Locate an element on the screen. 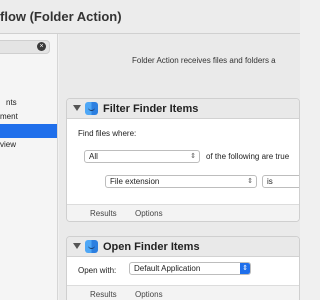 Image resolution: width=320 pixels, height=300 pixels. action-header: Filter Finder Items is located at coordinates (183, 109).